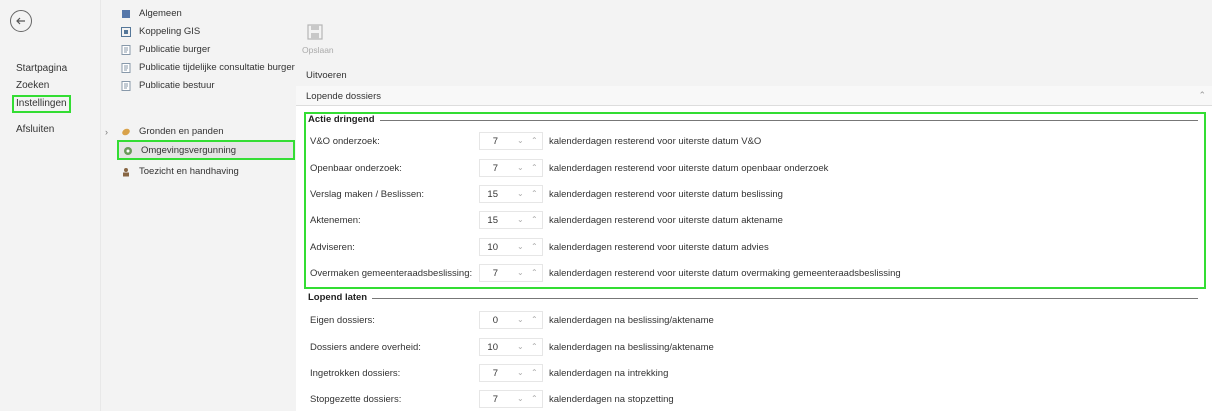  What do you see at coordinates (217, 67) in the screenshot?
I see `tree-item-label: Publicatie tijdelijke consultatie burger` at bounding box center [217, 67].